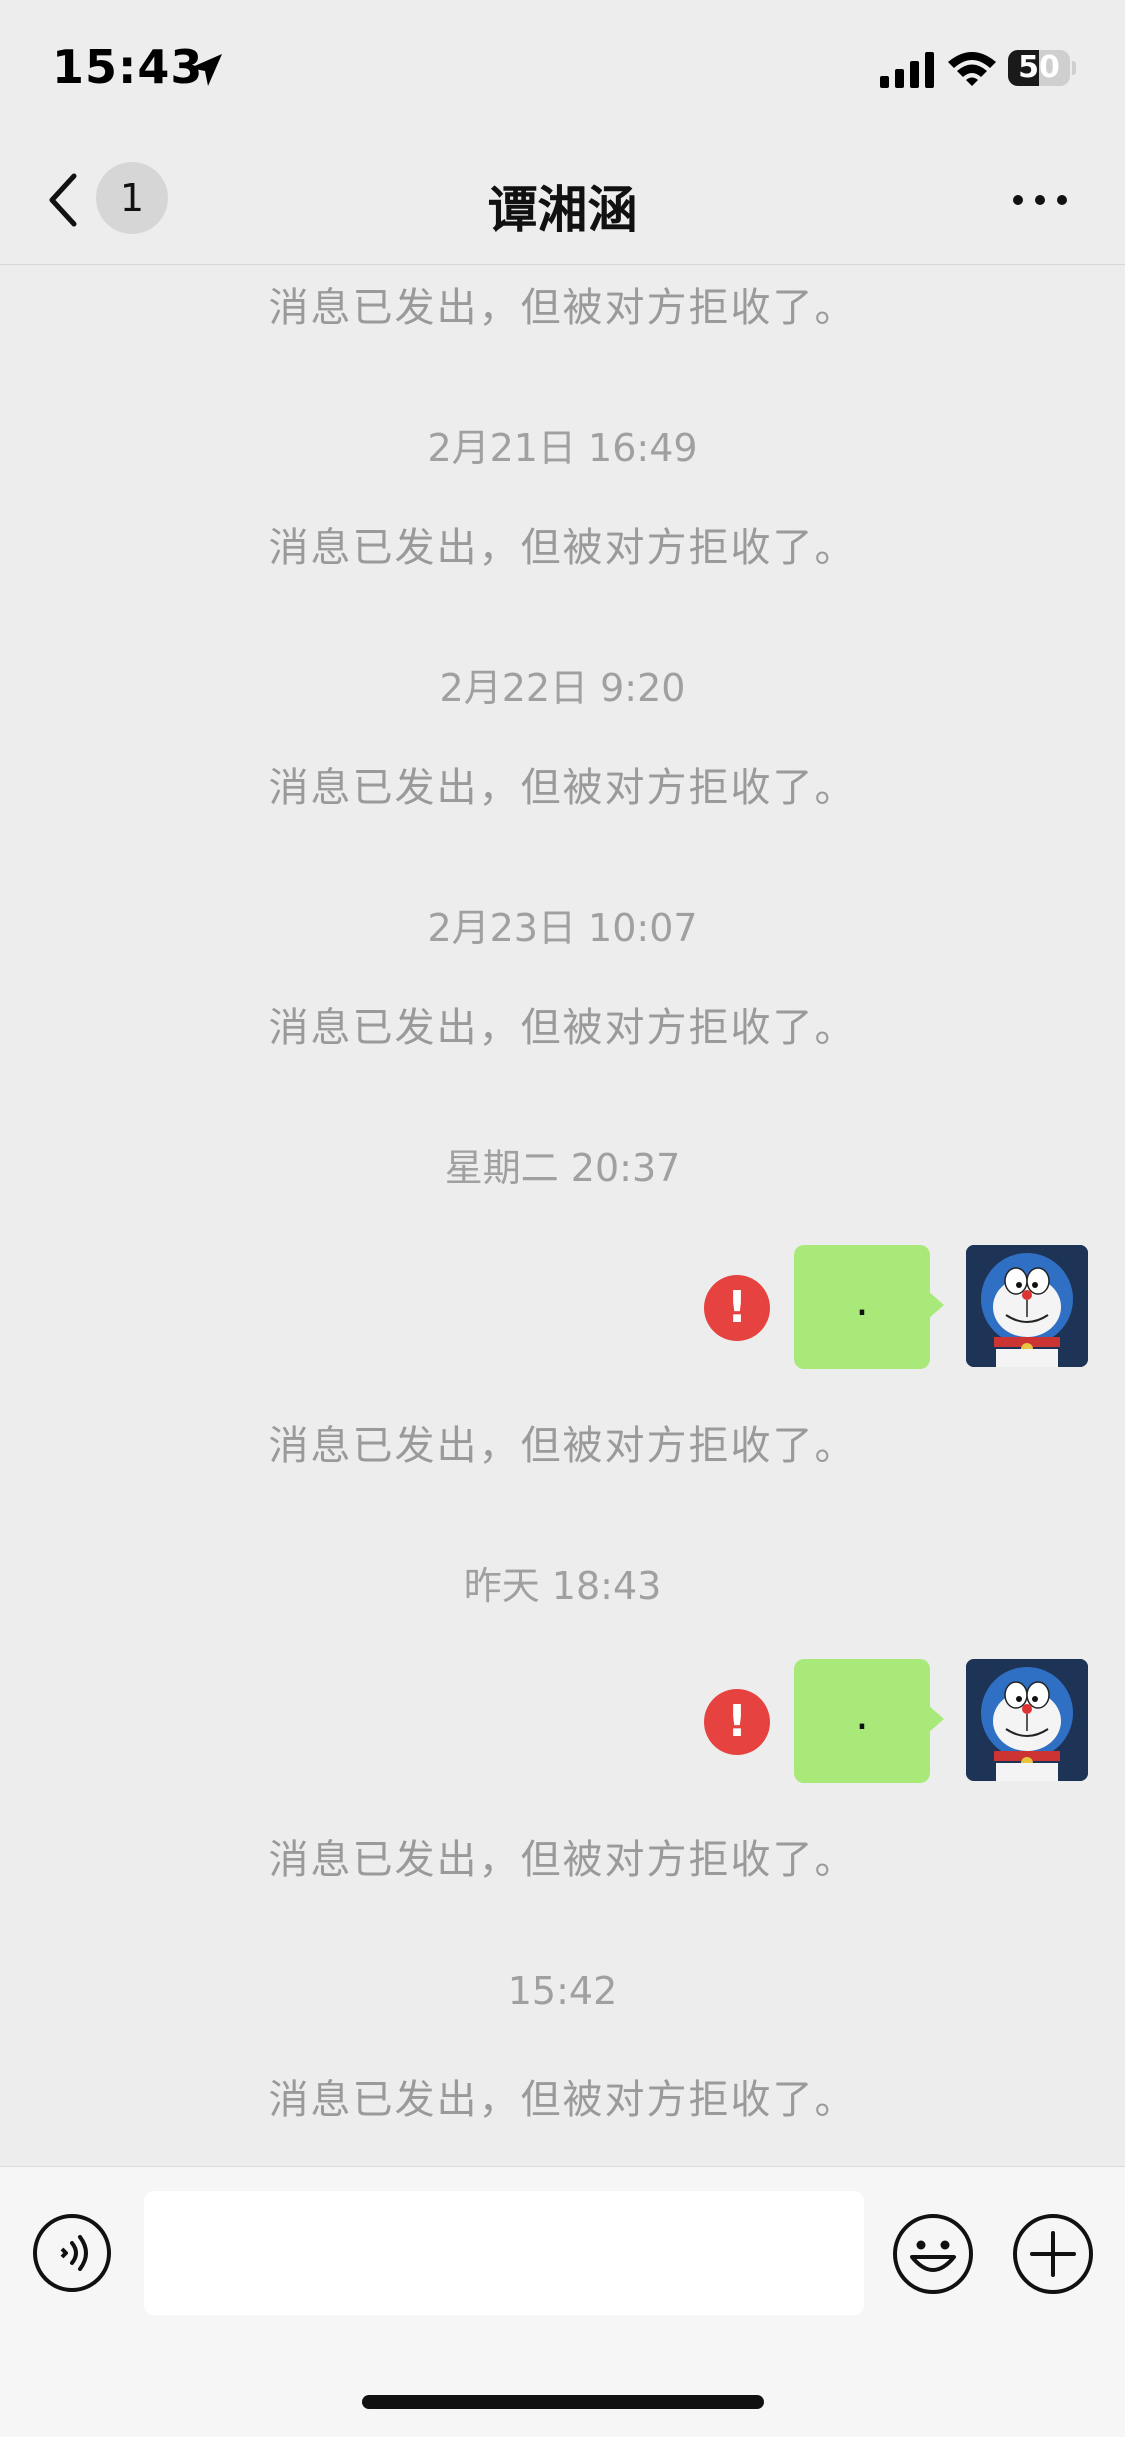 Image resolution: width=1125 pixels, height=2437 pixels. What do you see at coordinates (562, 928) in the screenshot?
I see `timestamp: 2月23日 10:07` at bounding box center [562, 928].